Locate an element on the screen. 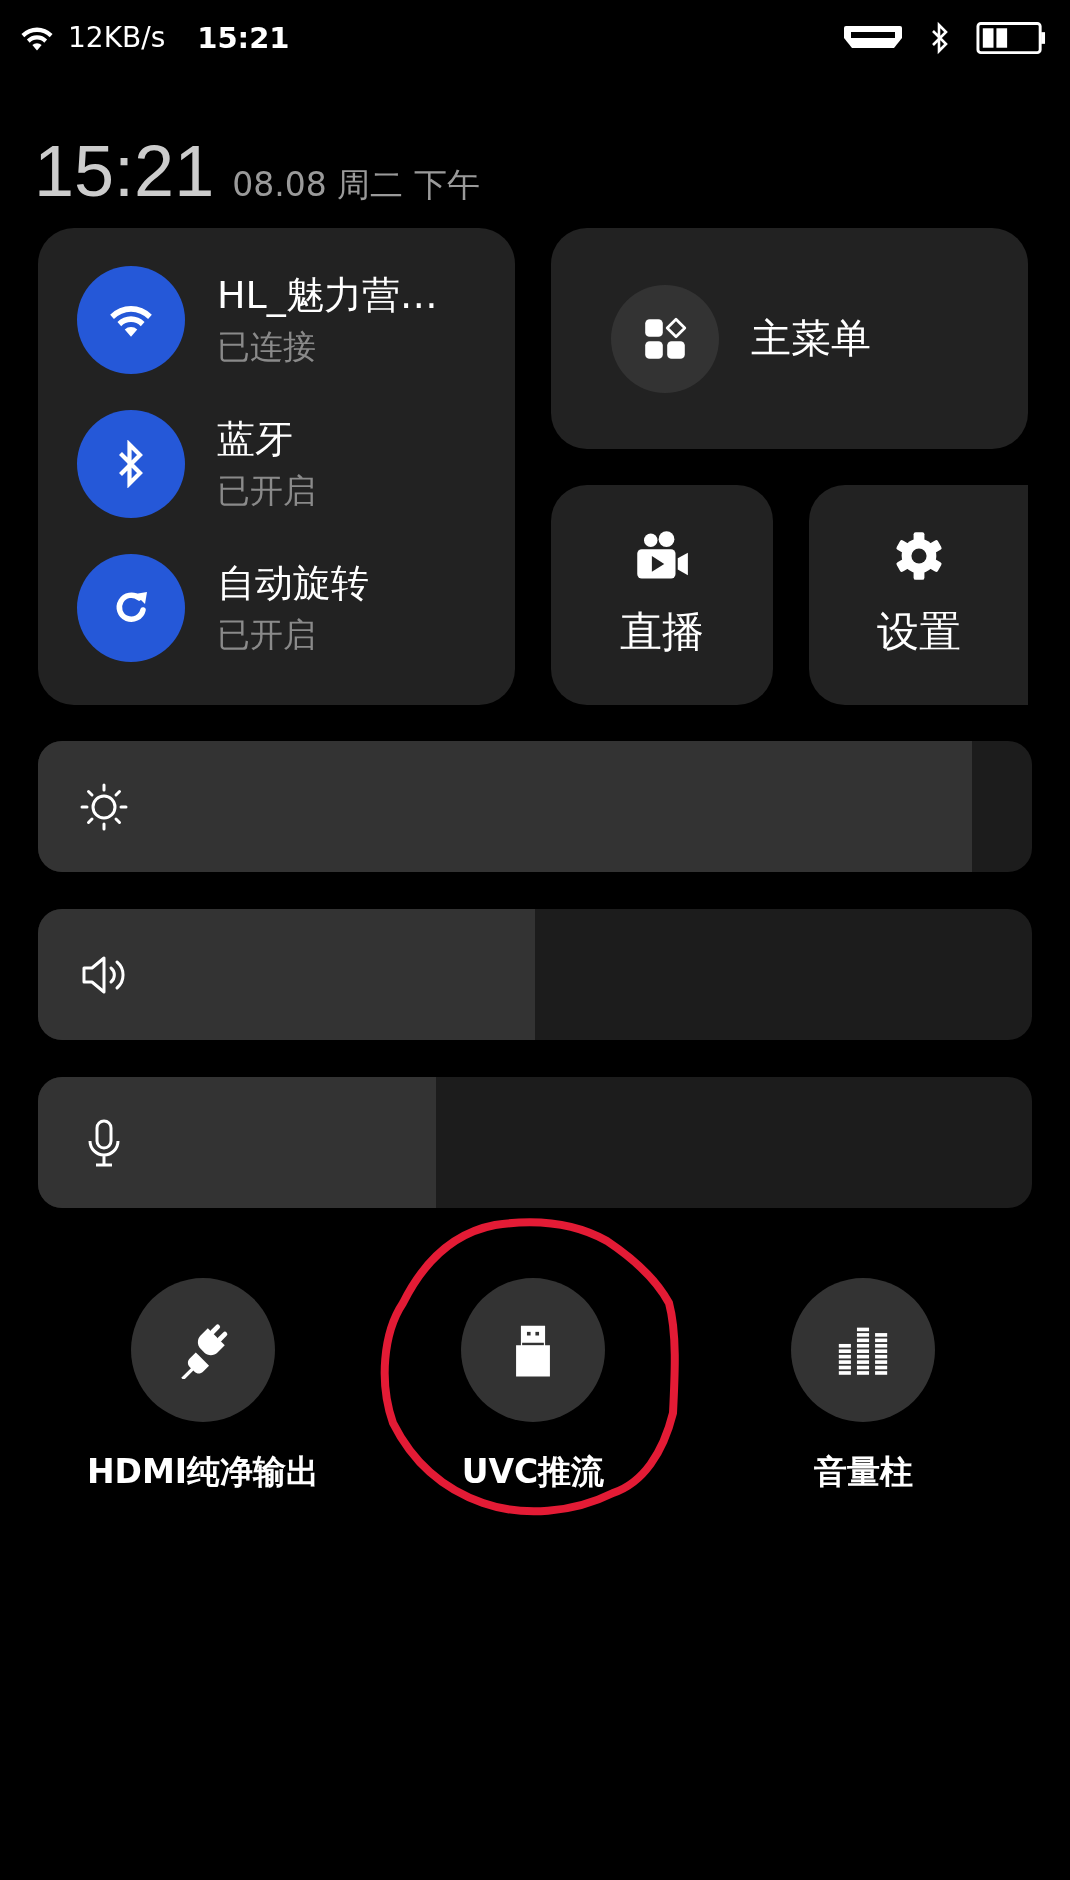  status-time: 15:21 is located at coordinates (243, 37).